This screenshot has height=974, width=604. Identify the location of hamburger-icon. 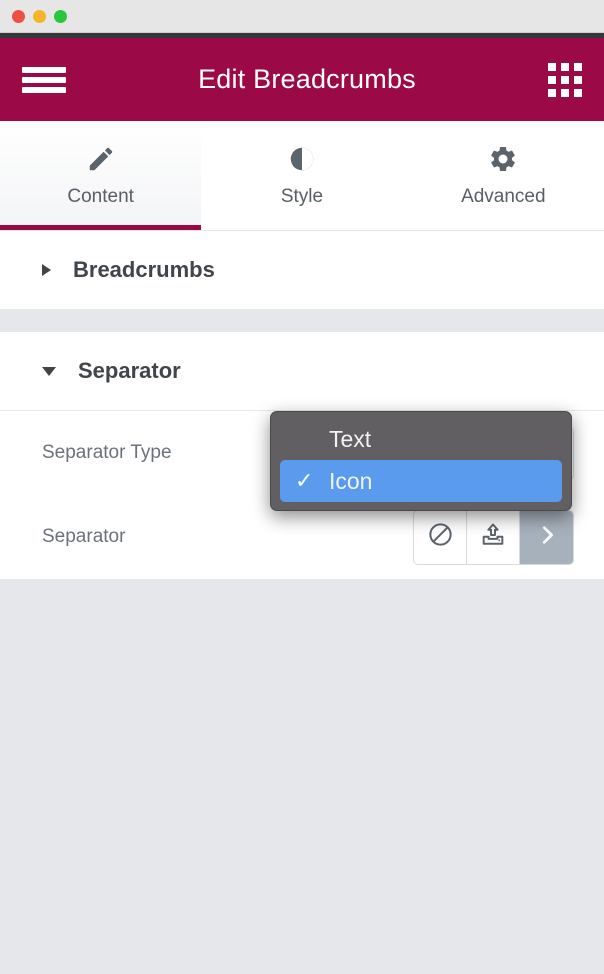
(44, 80).